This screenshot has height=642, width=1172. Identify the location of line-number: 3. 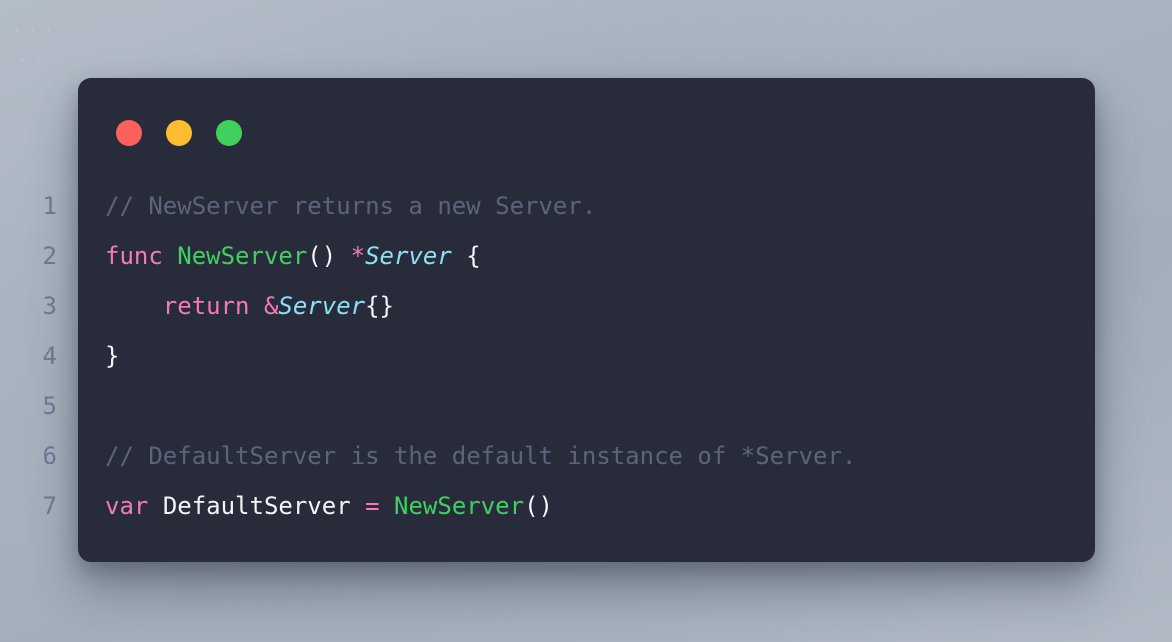
(49, 306).